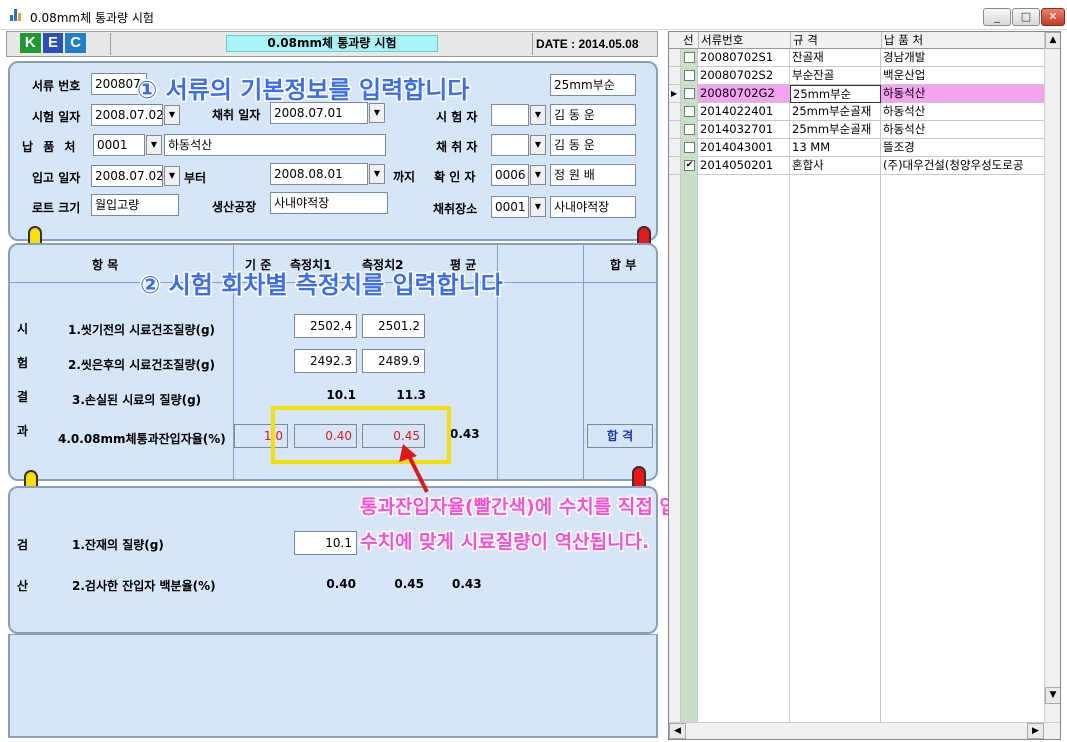 The image size is (1067, 742). What do you see at coordinates (142, 365) in the screenshot?
I see `row-label: 2.씻은후의 시료건조질량(g)` at bounding box center [142, 365].